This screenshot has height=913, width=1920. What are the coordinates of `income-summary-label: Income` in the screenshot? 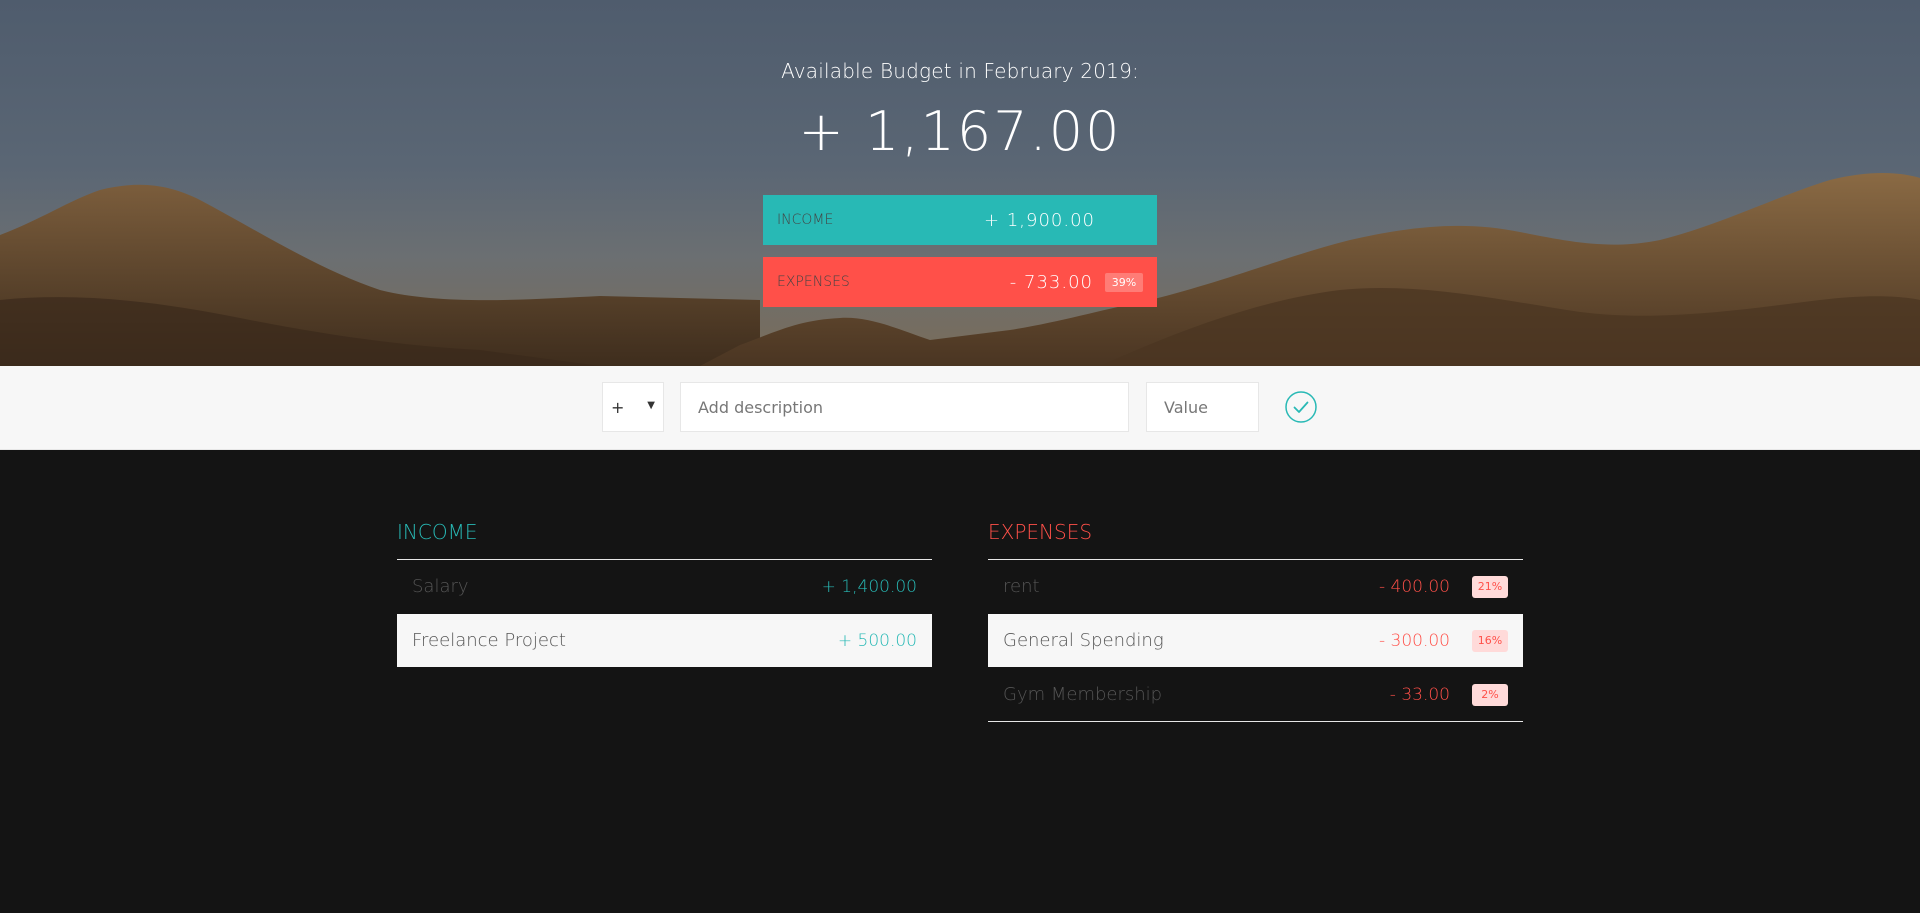 It's located at (805, 220).